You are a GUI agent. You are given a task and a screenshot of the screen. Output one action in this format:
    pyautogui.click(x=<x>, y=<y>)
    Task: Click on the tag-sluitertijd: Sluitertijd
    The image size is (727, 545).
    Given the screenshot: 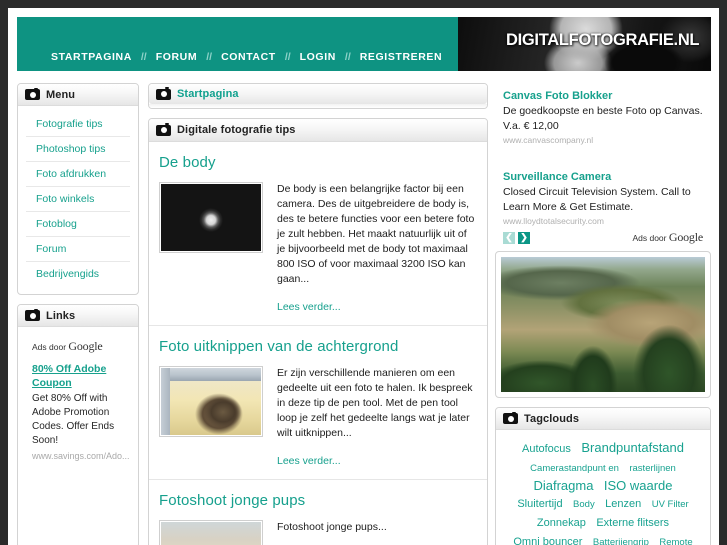 What is the action you would take?
    pyautogui.click(x=539, y=504)
    